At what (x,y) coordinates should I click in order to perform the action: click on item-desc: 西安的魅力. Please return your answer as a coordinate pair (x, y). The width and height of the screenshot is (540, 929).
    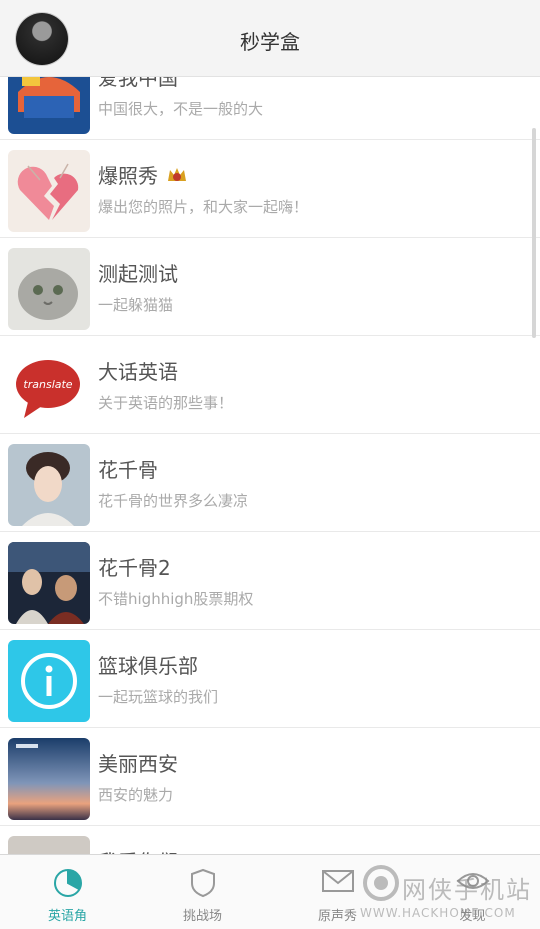
    Looking at the image, I should click on (136, 795).